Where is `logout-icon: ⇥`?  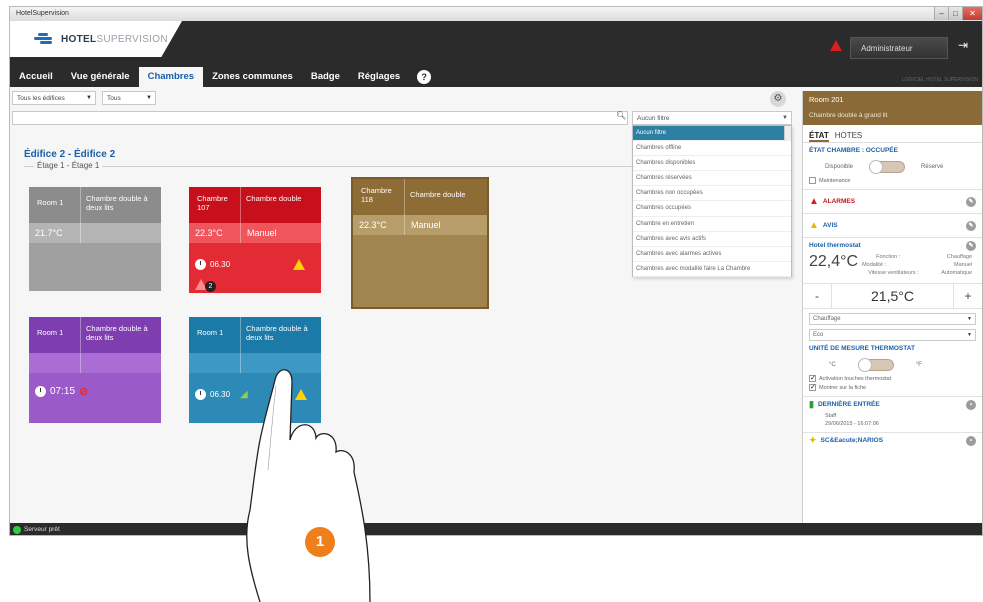 logout-icon: ⇥ is located at coordinates (966, 47).